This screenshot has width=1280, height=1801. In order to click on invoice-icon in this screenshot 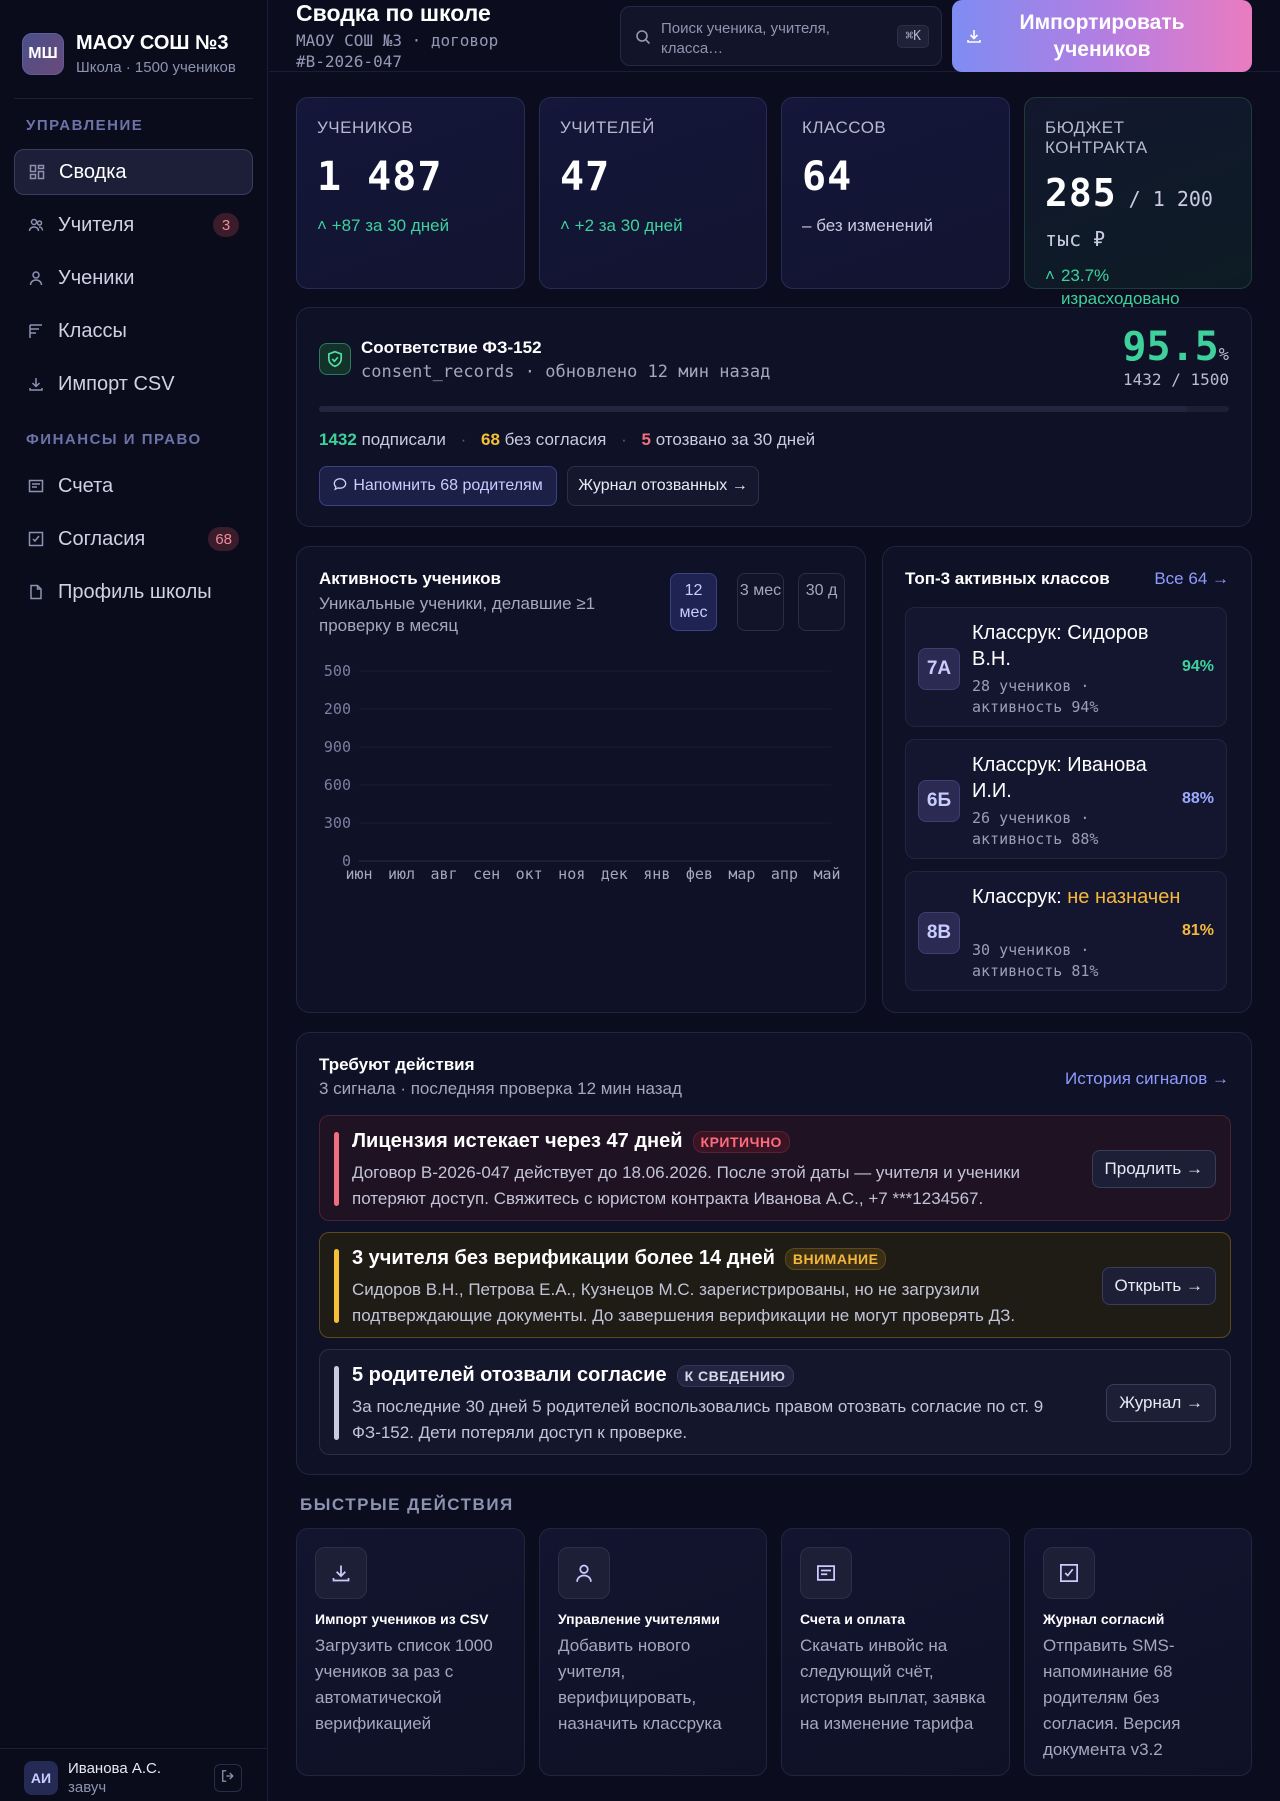, I will do `click(826, 1573)`.